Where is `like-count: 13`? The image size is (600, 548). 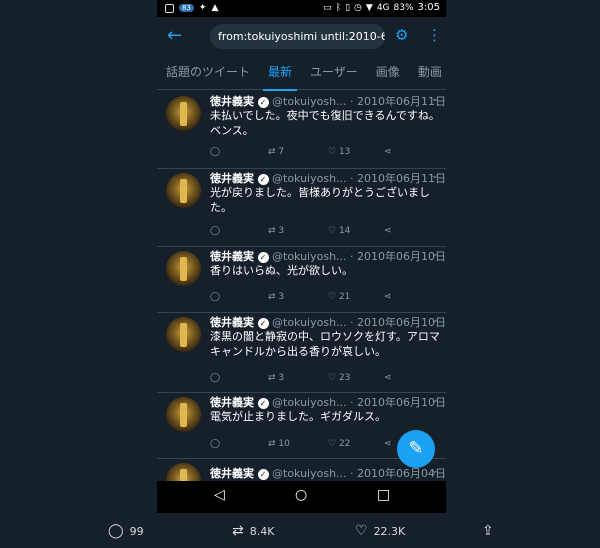 like-count: 13 is located at coordinates (344, 152).